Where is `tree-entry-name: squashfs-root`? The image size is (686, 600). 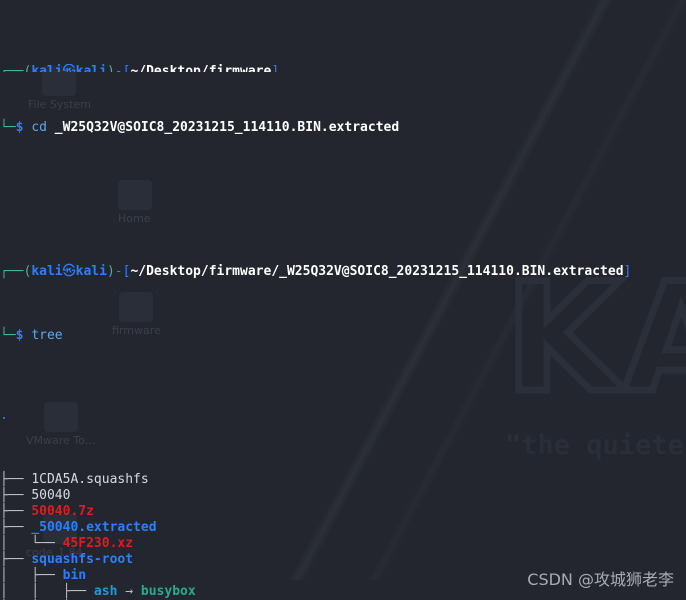 tree-entry-name: squashfs-root is located at coordinates (82, 559).